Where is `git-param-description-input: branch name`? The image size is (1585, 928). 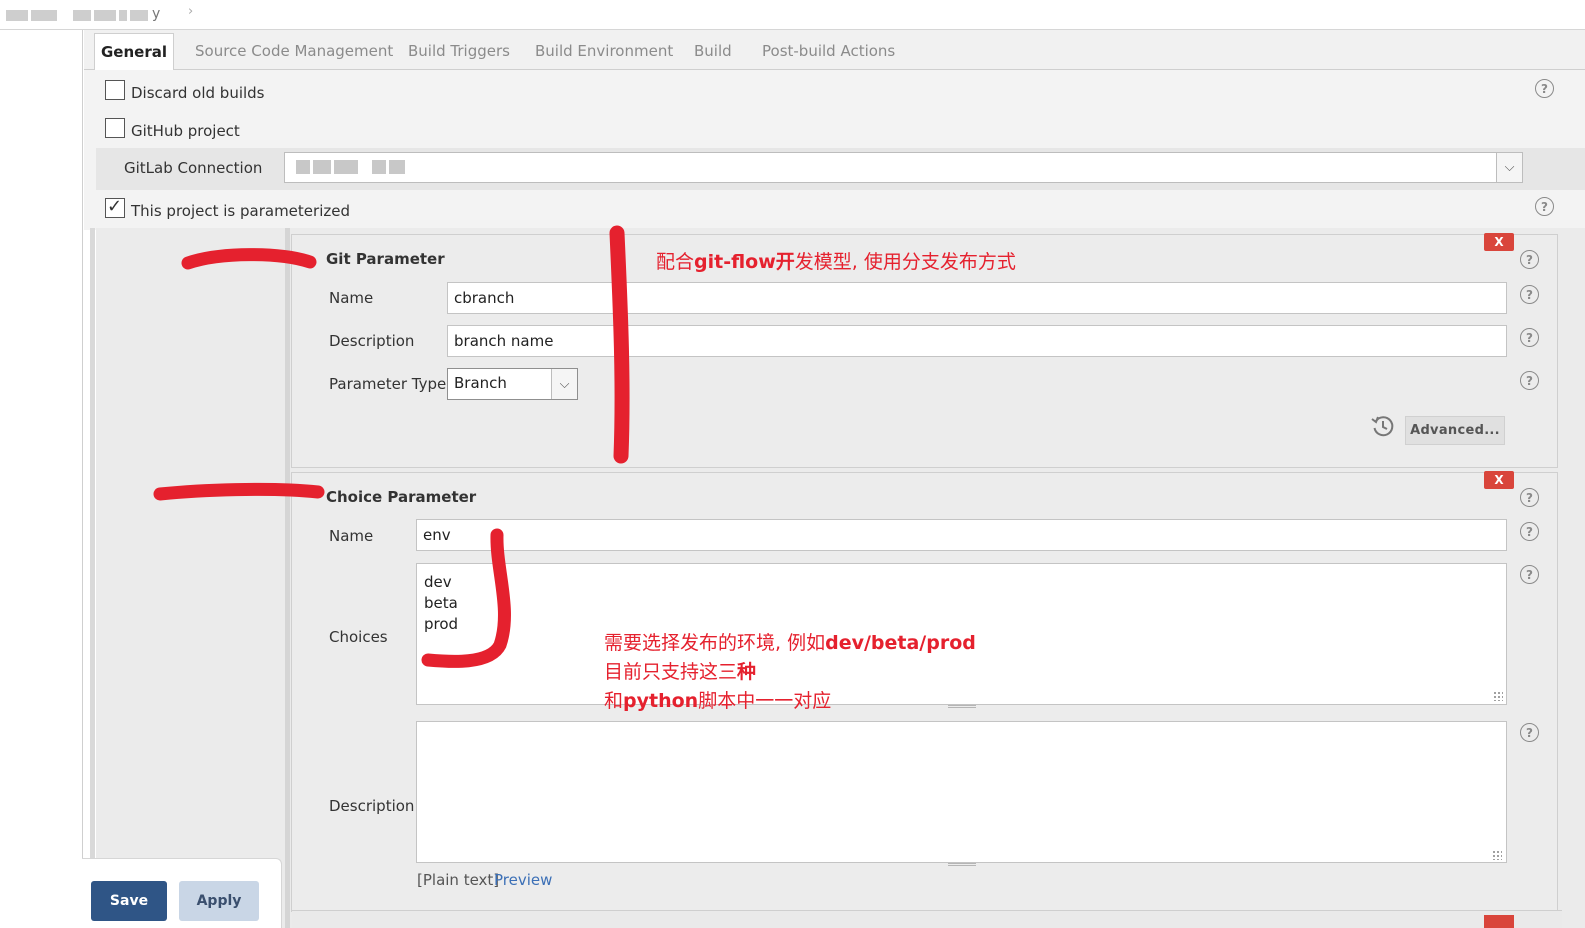 git-param-description-input: branch name is located at coordinates (977, 341).